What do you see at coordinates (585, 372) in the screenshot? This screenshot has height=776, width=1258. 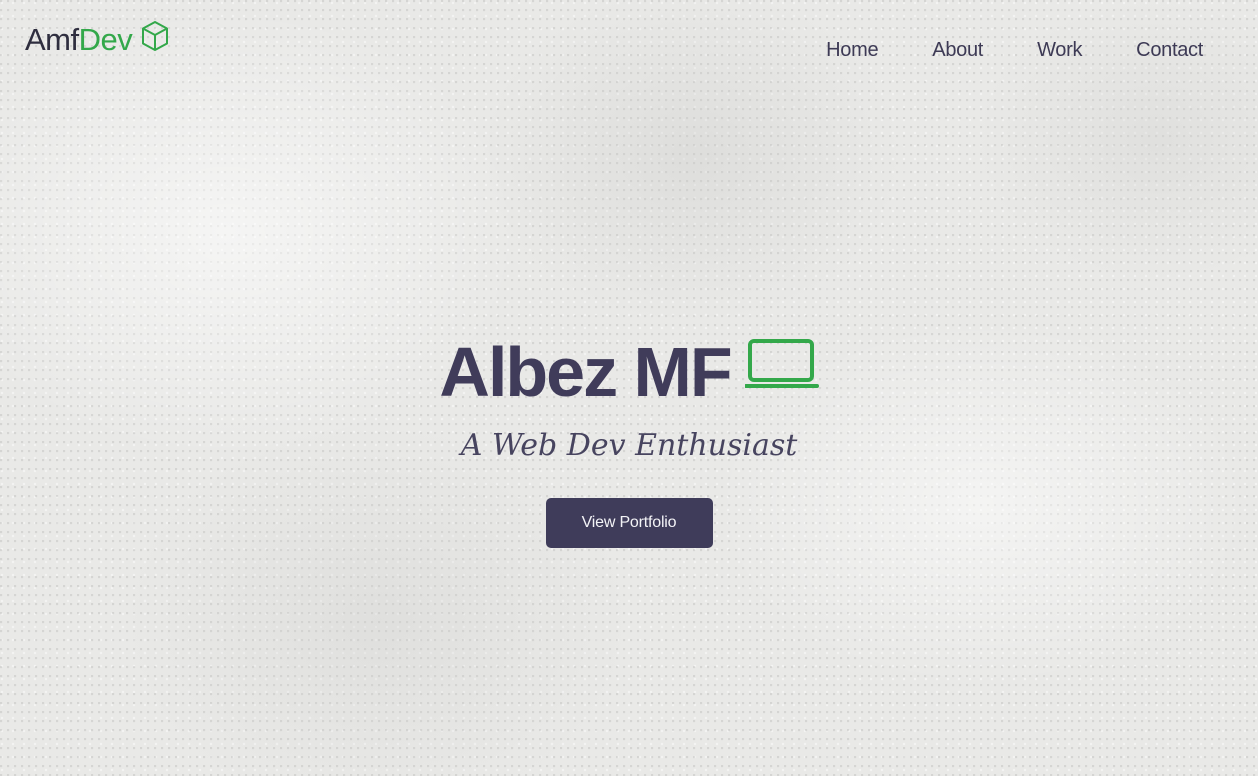 I see `hero-title: Albez MF` at bounding box center [585, 372].